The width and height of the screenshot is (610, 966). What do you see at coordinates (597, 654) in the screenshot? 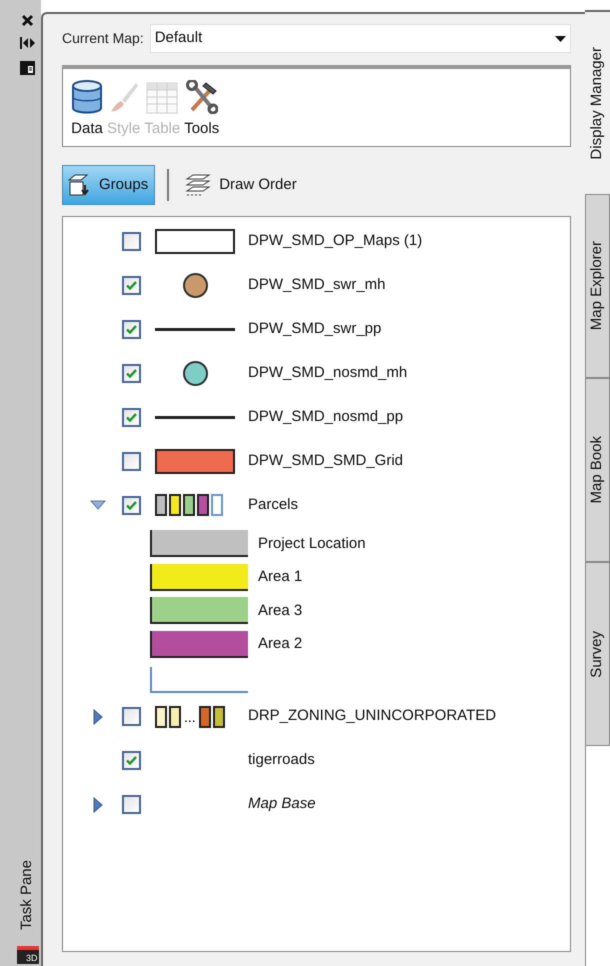
I see `side-tab: Survey` at bounding box center [597, 654].